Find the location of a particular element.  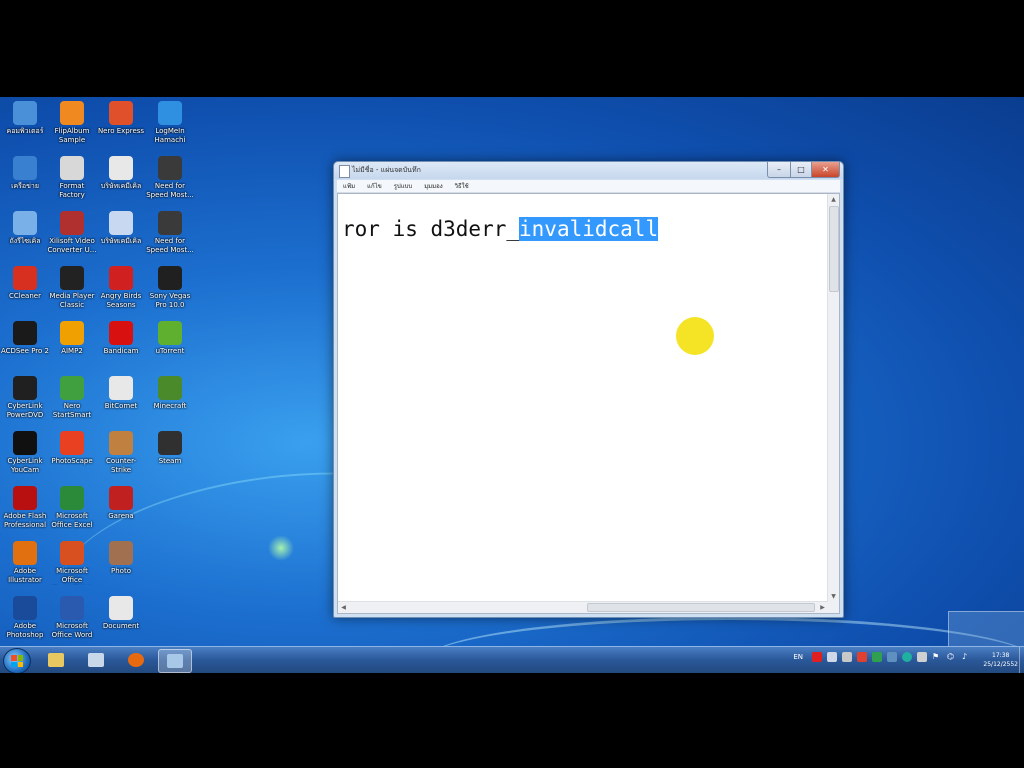

menu-help: วิธีใช้ is located at coordinates (462, 186).